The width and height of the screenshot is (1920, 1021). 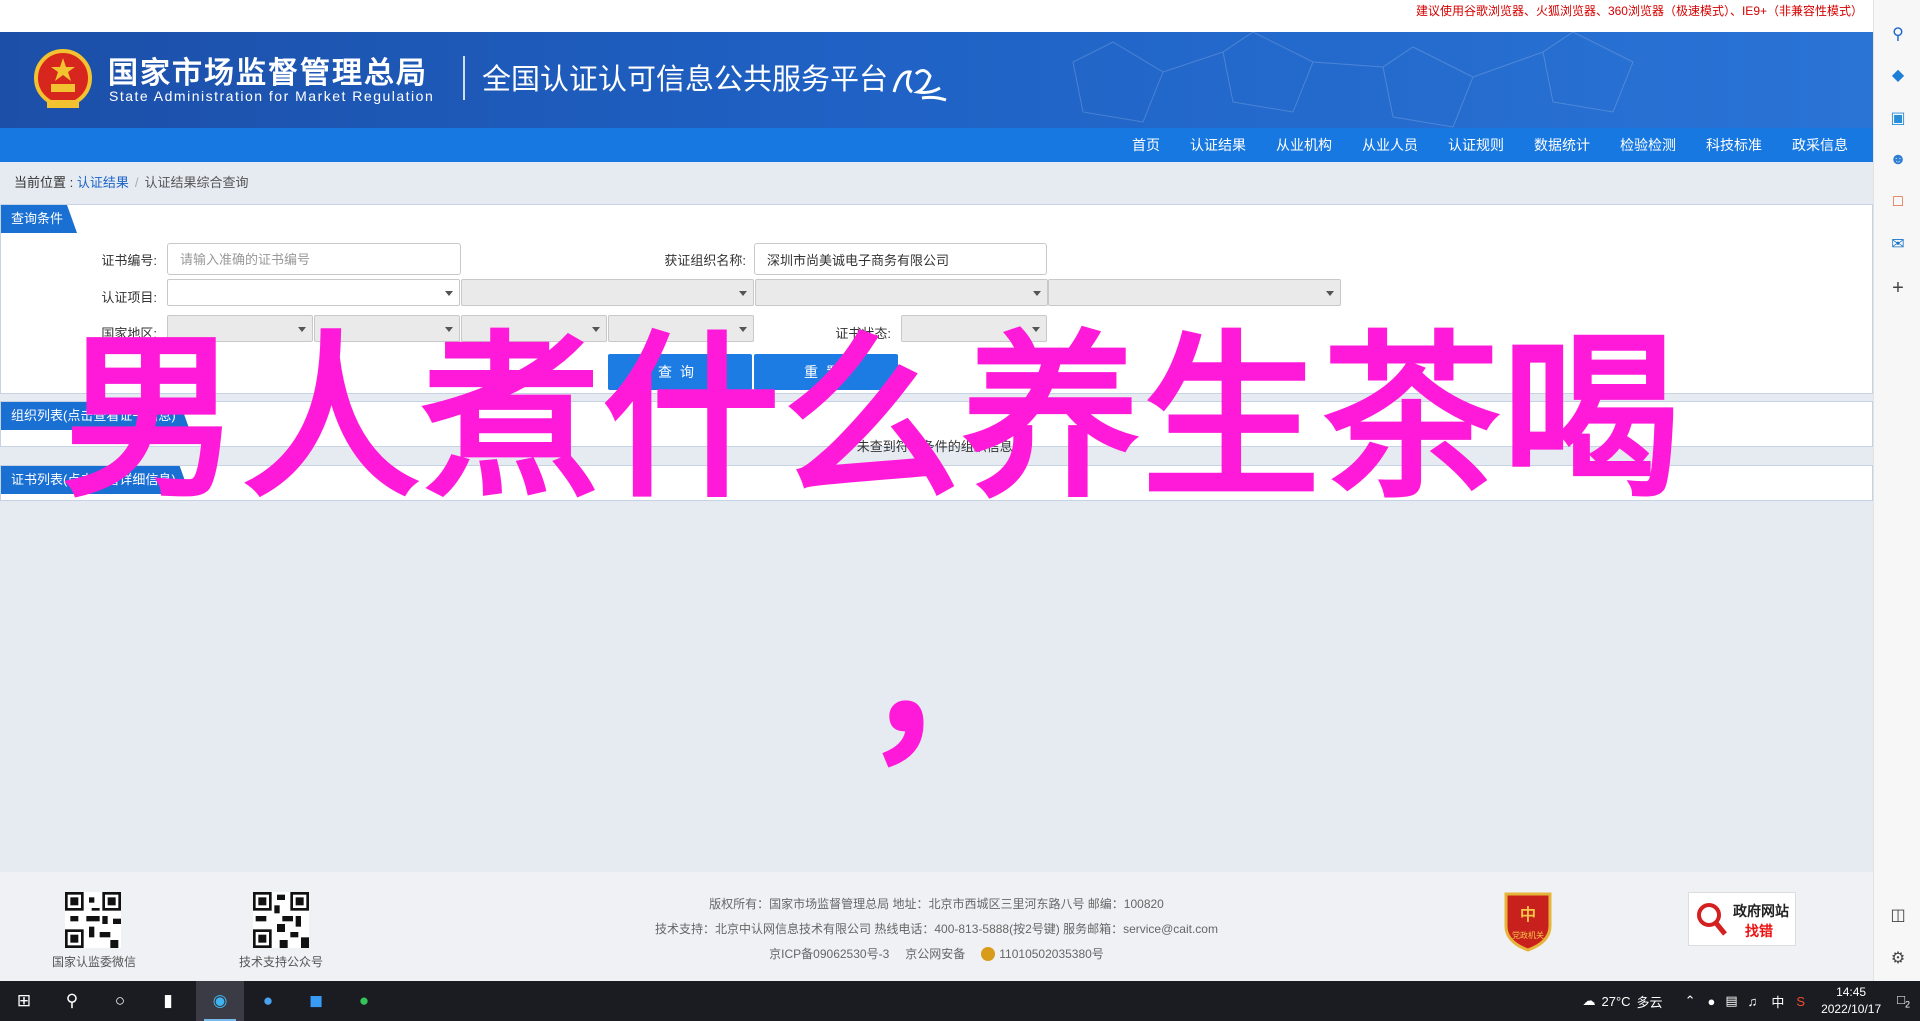 I want to click on weather-icon: ☁, so click(x=1589, y=1000).